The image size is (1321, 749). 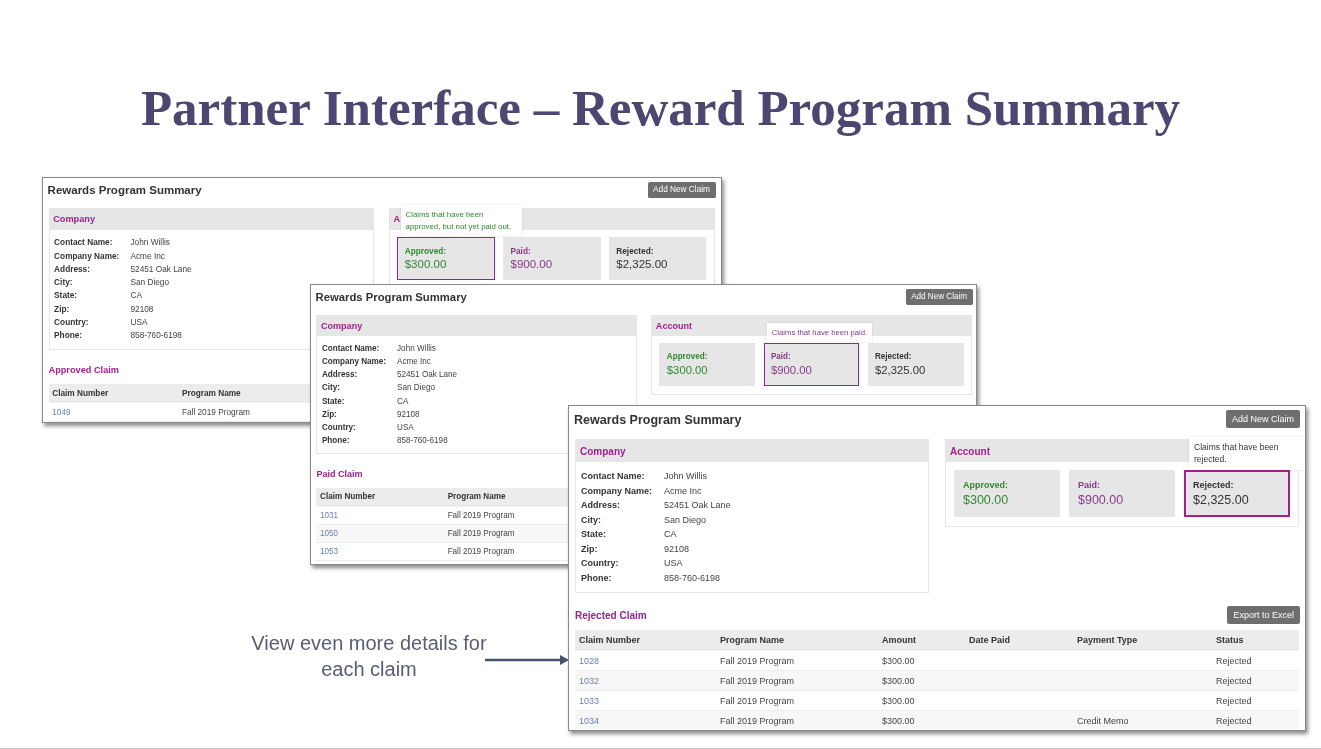 I want to click on arrow-icon, so click(x=527, y=660).